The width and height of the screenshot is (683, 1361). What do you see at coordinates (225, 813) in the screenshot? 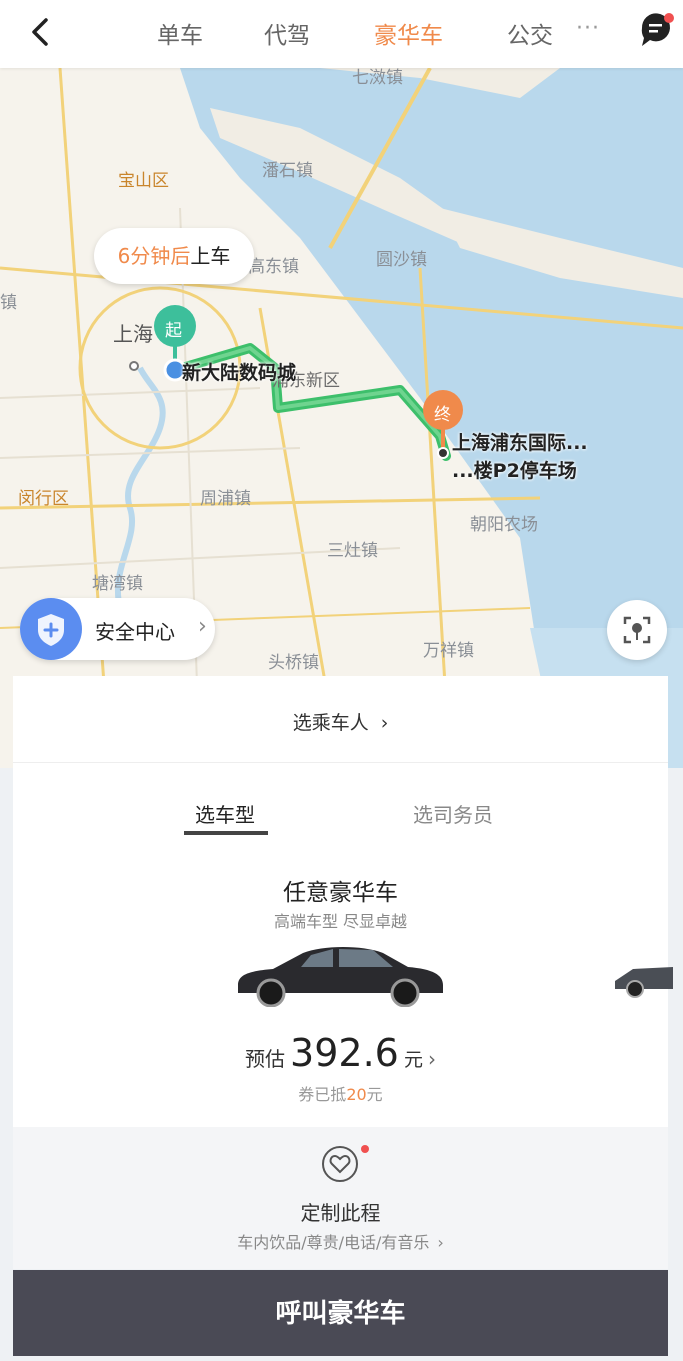
I see `tab-car-type: 选车型` at bounding box center [225, 813].